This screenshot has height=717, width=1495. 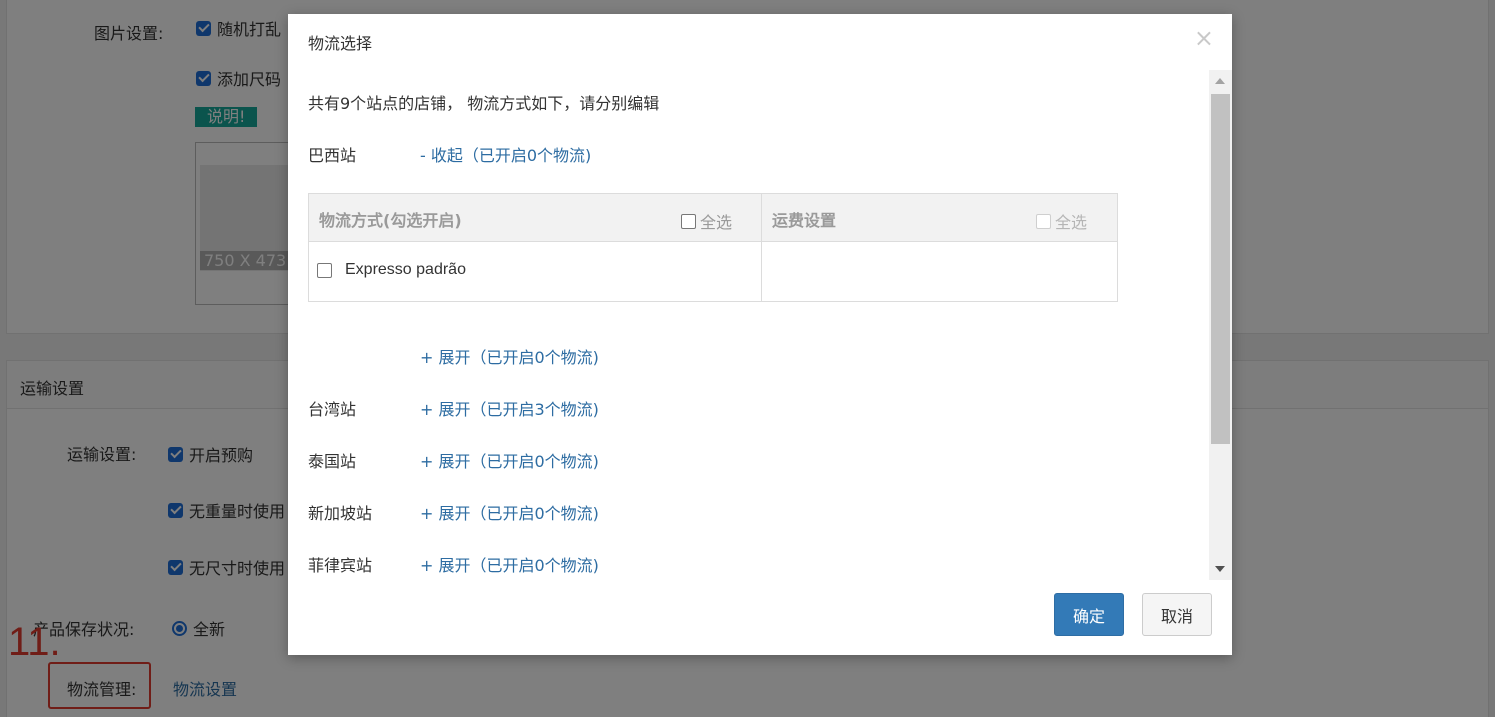 What do you see at coordinates (608, 460) in the screenshot?
I see `site-row-thailand: 泰国站 + 展开（已开启0个物流)` at bounding box center [608, 460].